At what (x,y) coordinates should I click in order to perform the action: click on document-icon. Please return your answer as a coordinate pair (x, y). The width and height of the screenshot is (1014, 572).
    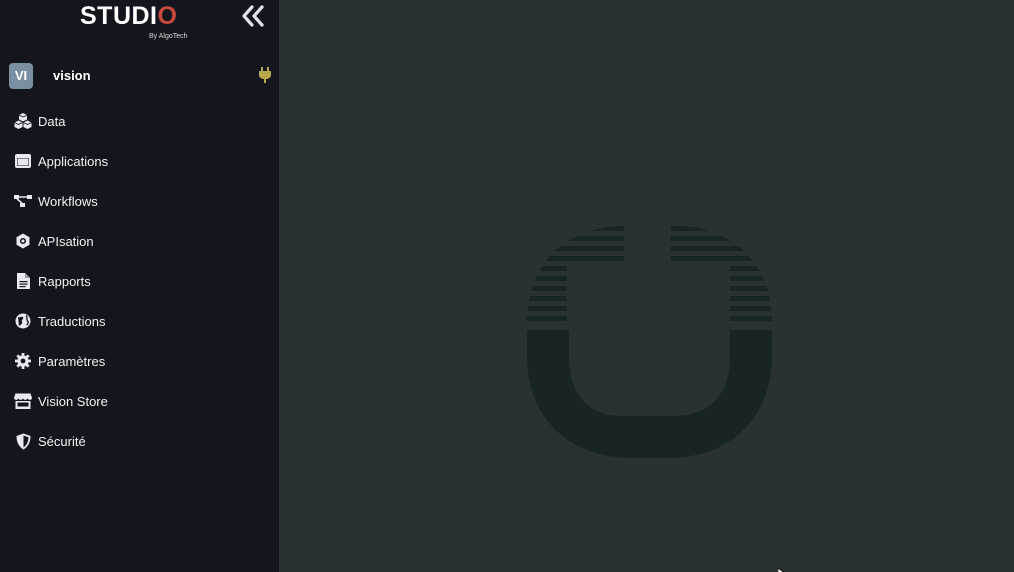
    Looking at the image, I should click on (23, 281).